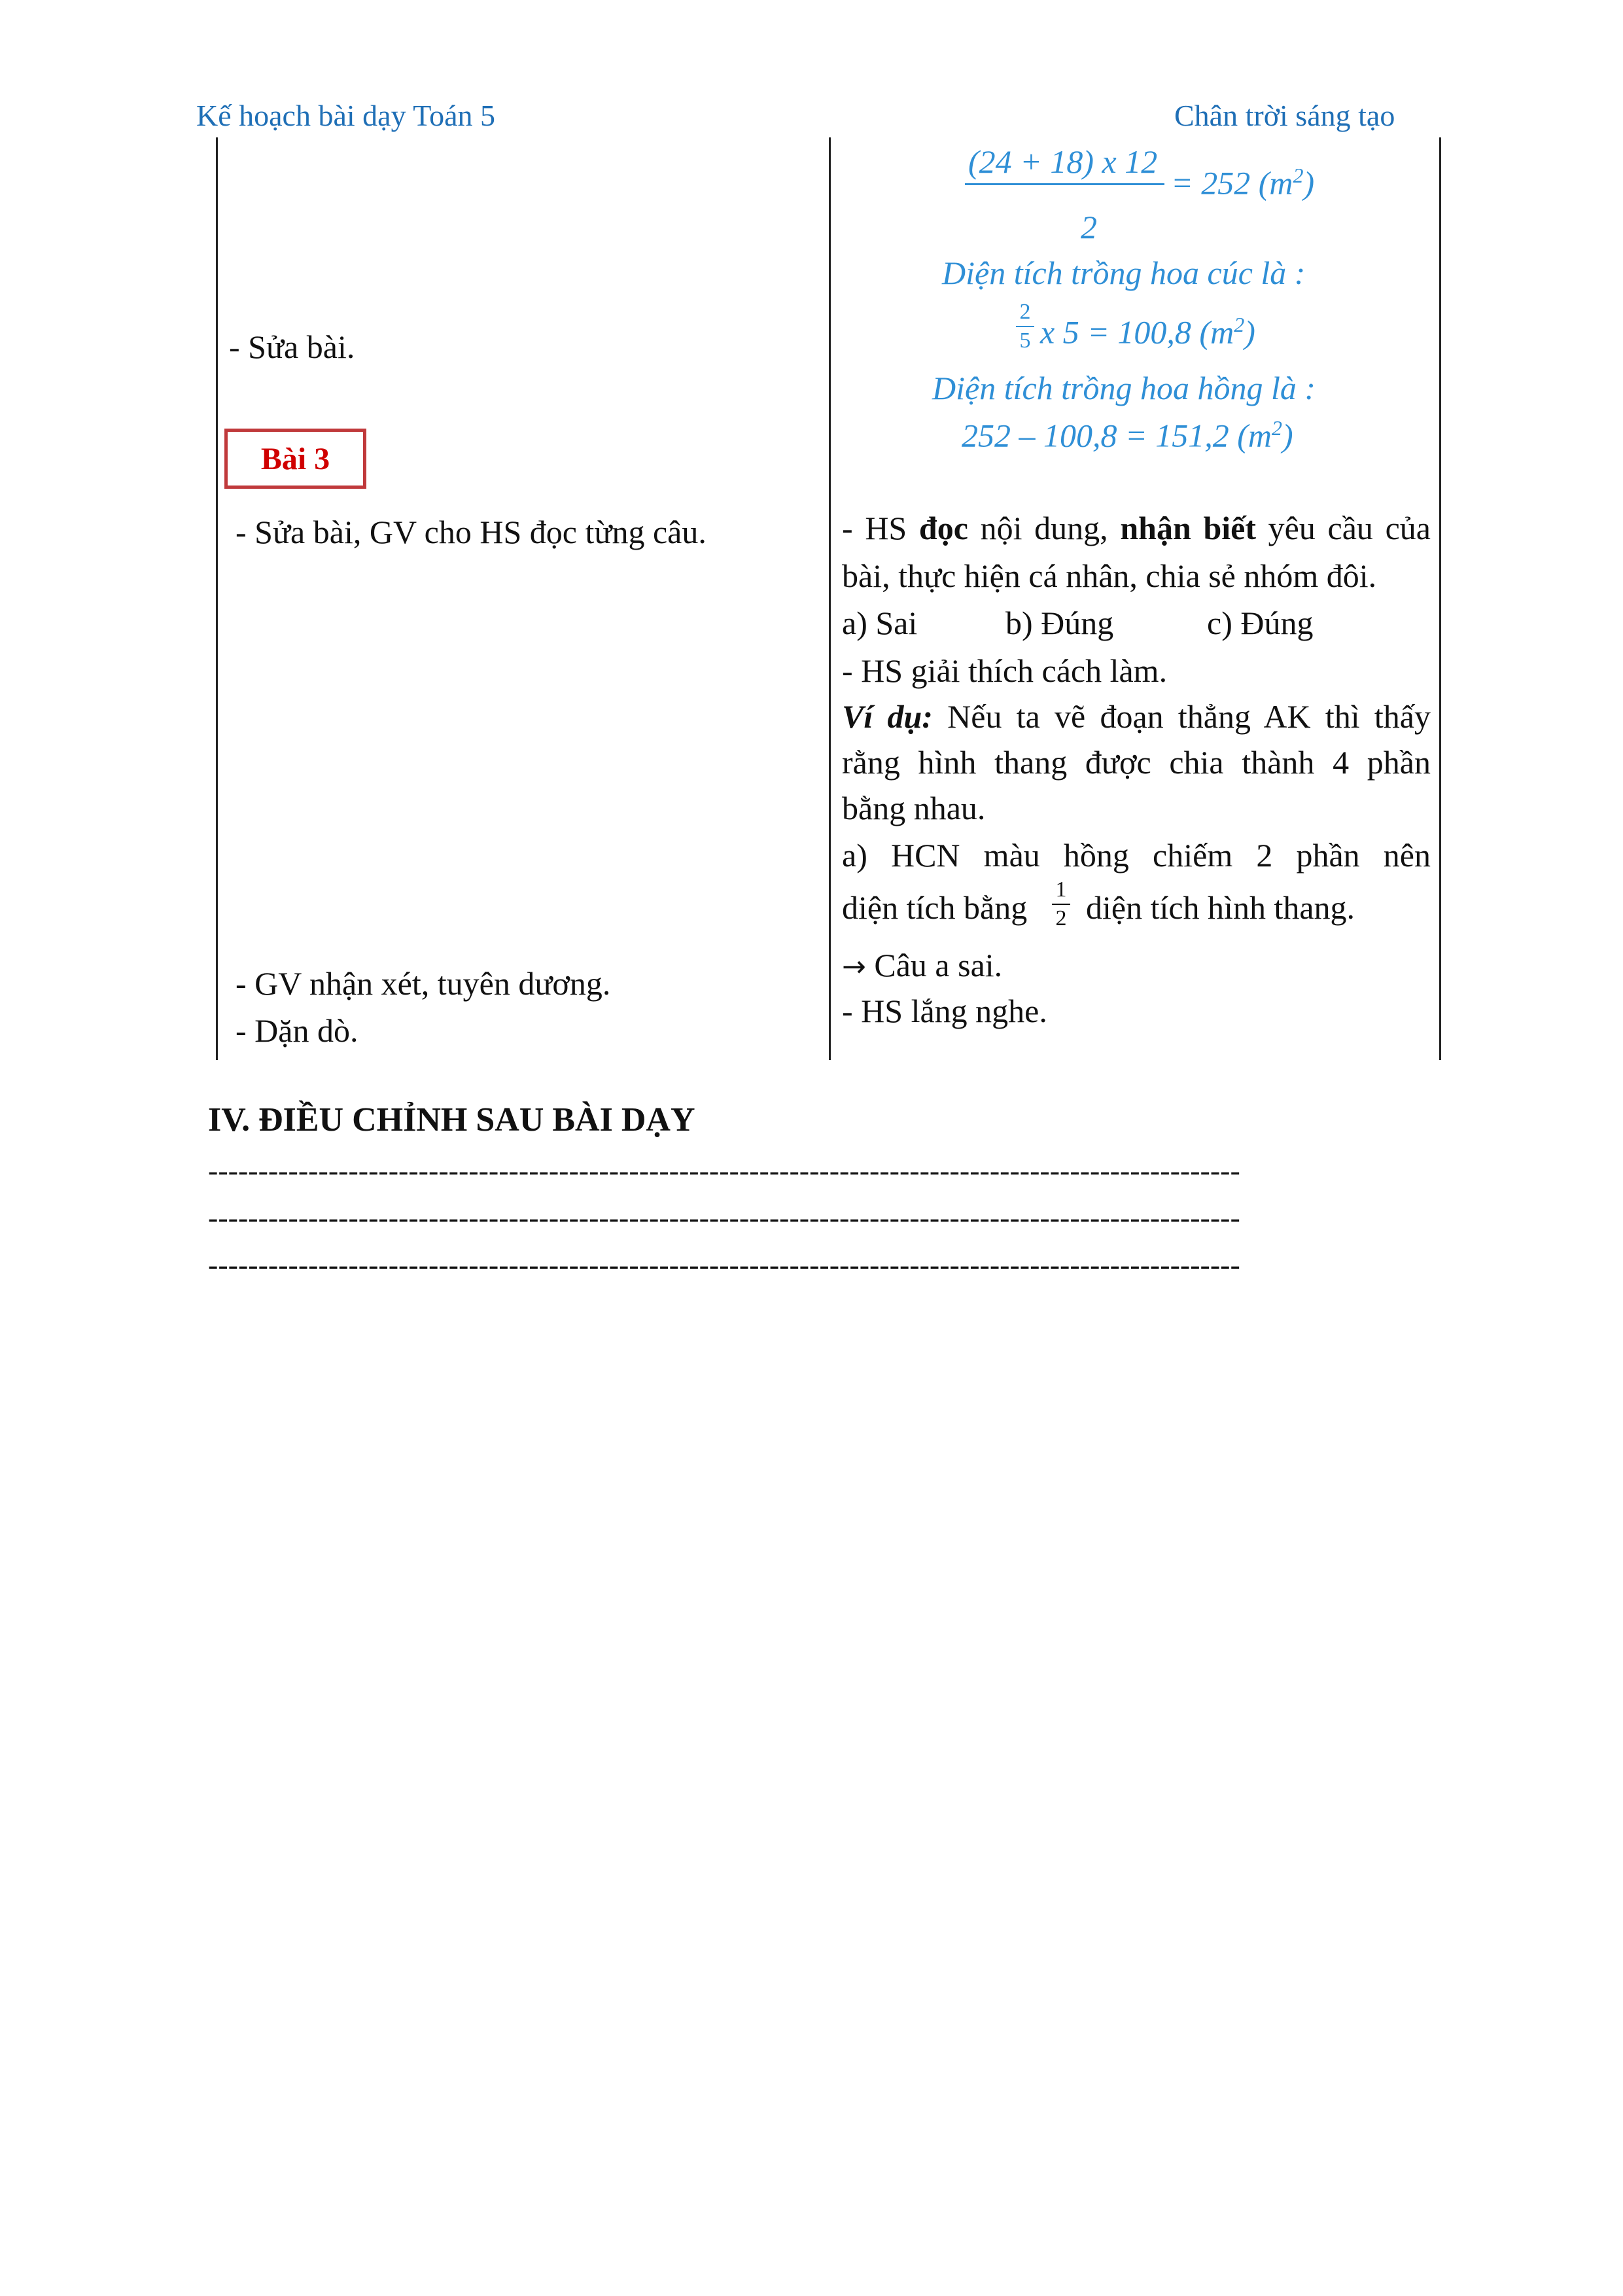 This screenshot has width=1623, height=2296. Describe the element at coordinates (830, 598) in the screenshot. I see `table-border-middle` at that location.